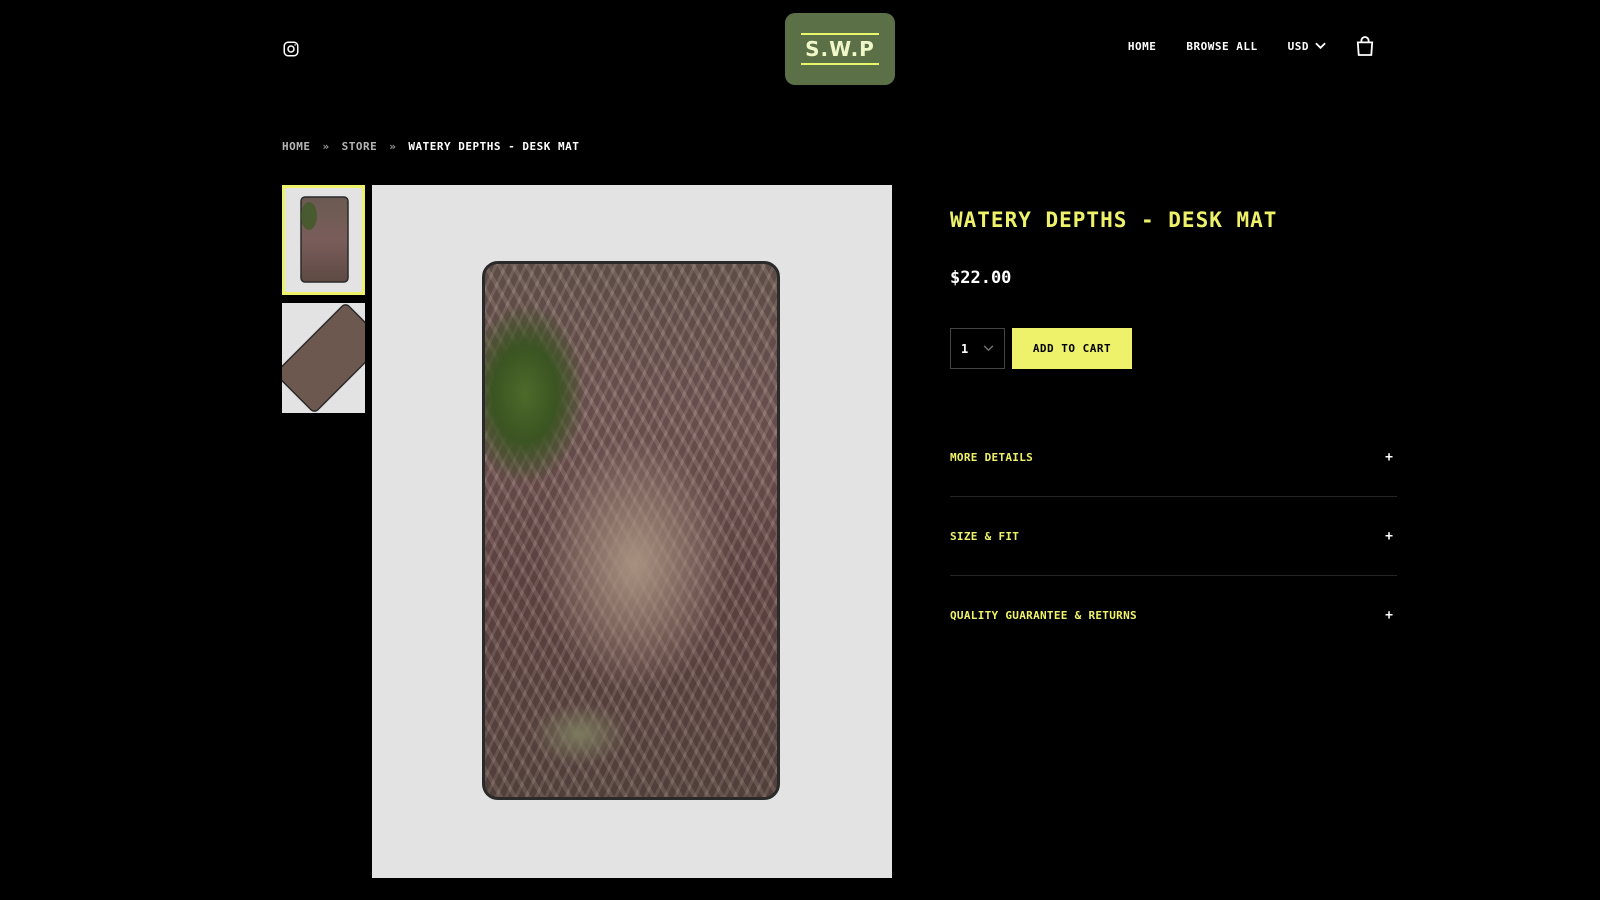 This screenshot has height=900, width=1600. I want to click on nav-home: HOME, so click(1142, 46).